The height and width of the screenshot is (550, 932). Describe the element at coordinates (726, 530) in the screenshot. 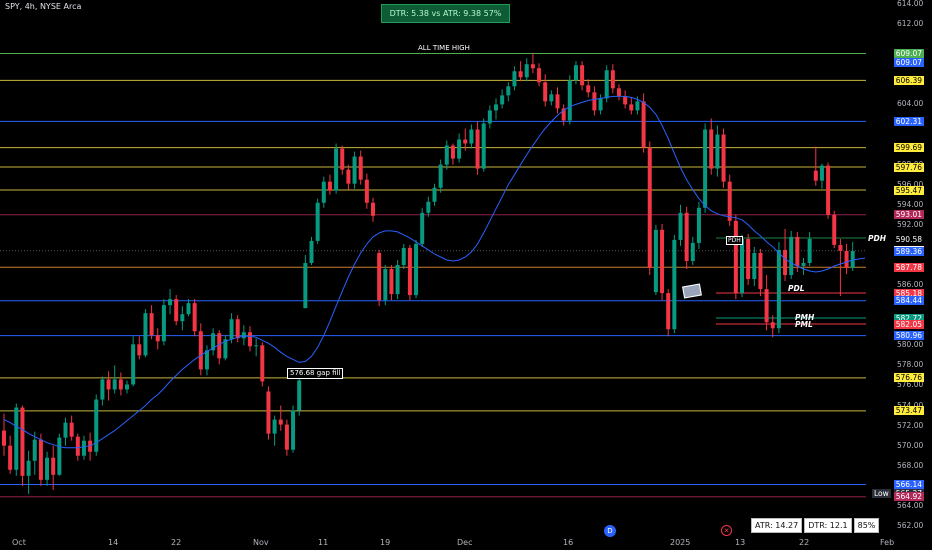

I see `event-icon: ✕` at that location.